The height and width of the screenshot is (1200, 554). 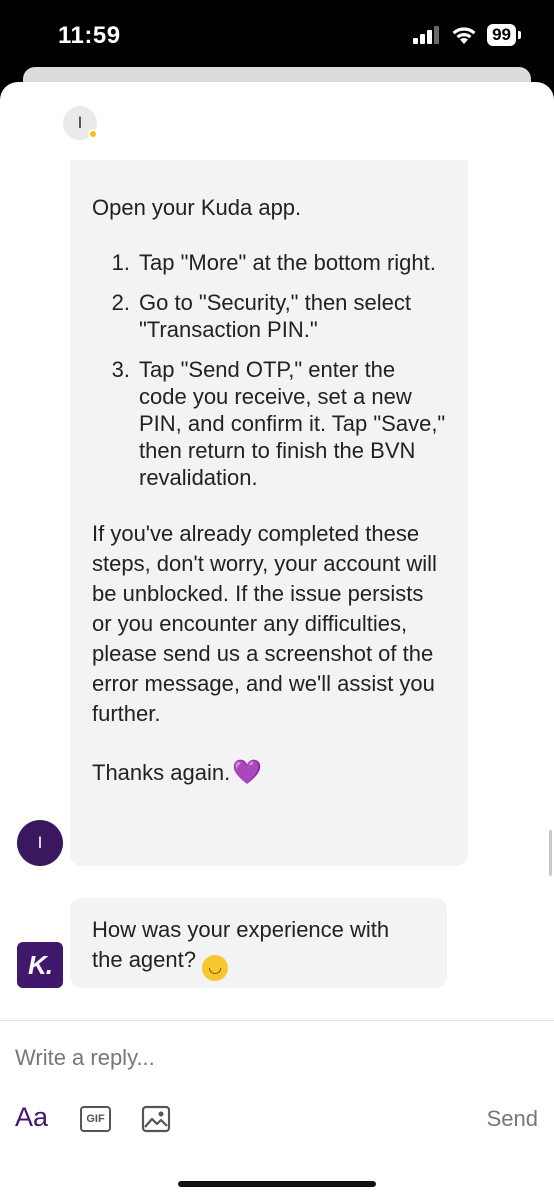 I want to click on message-intro: Open your Kuda app., so click(x=197, y=207).